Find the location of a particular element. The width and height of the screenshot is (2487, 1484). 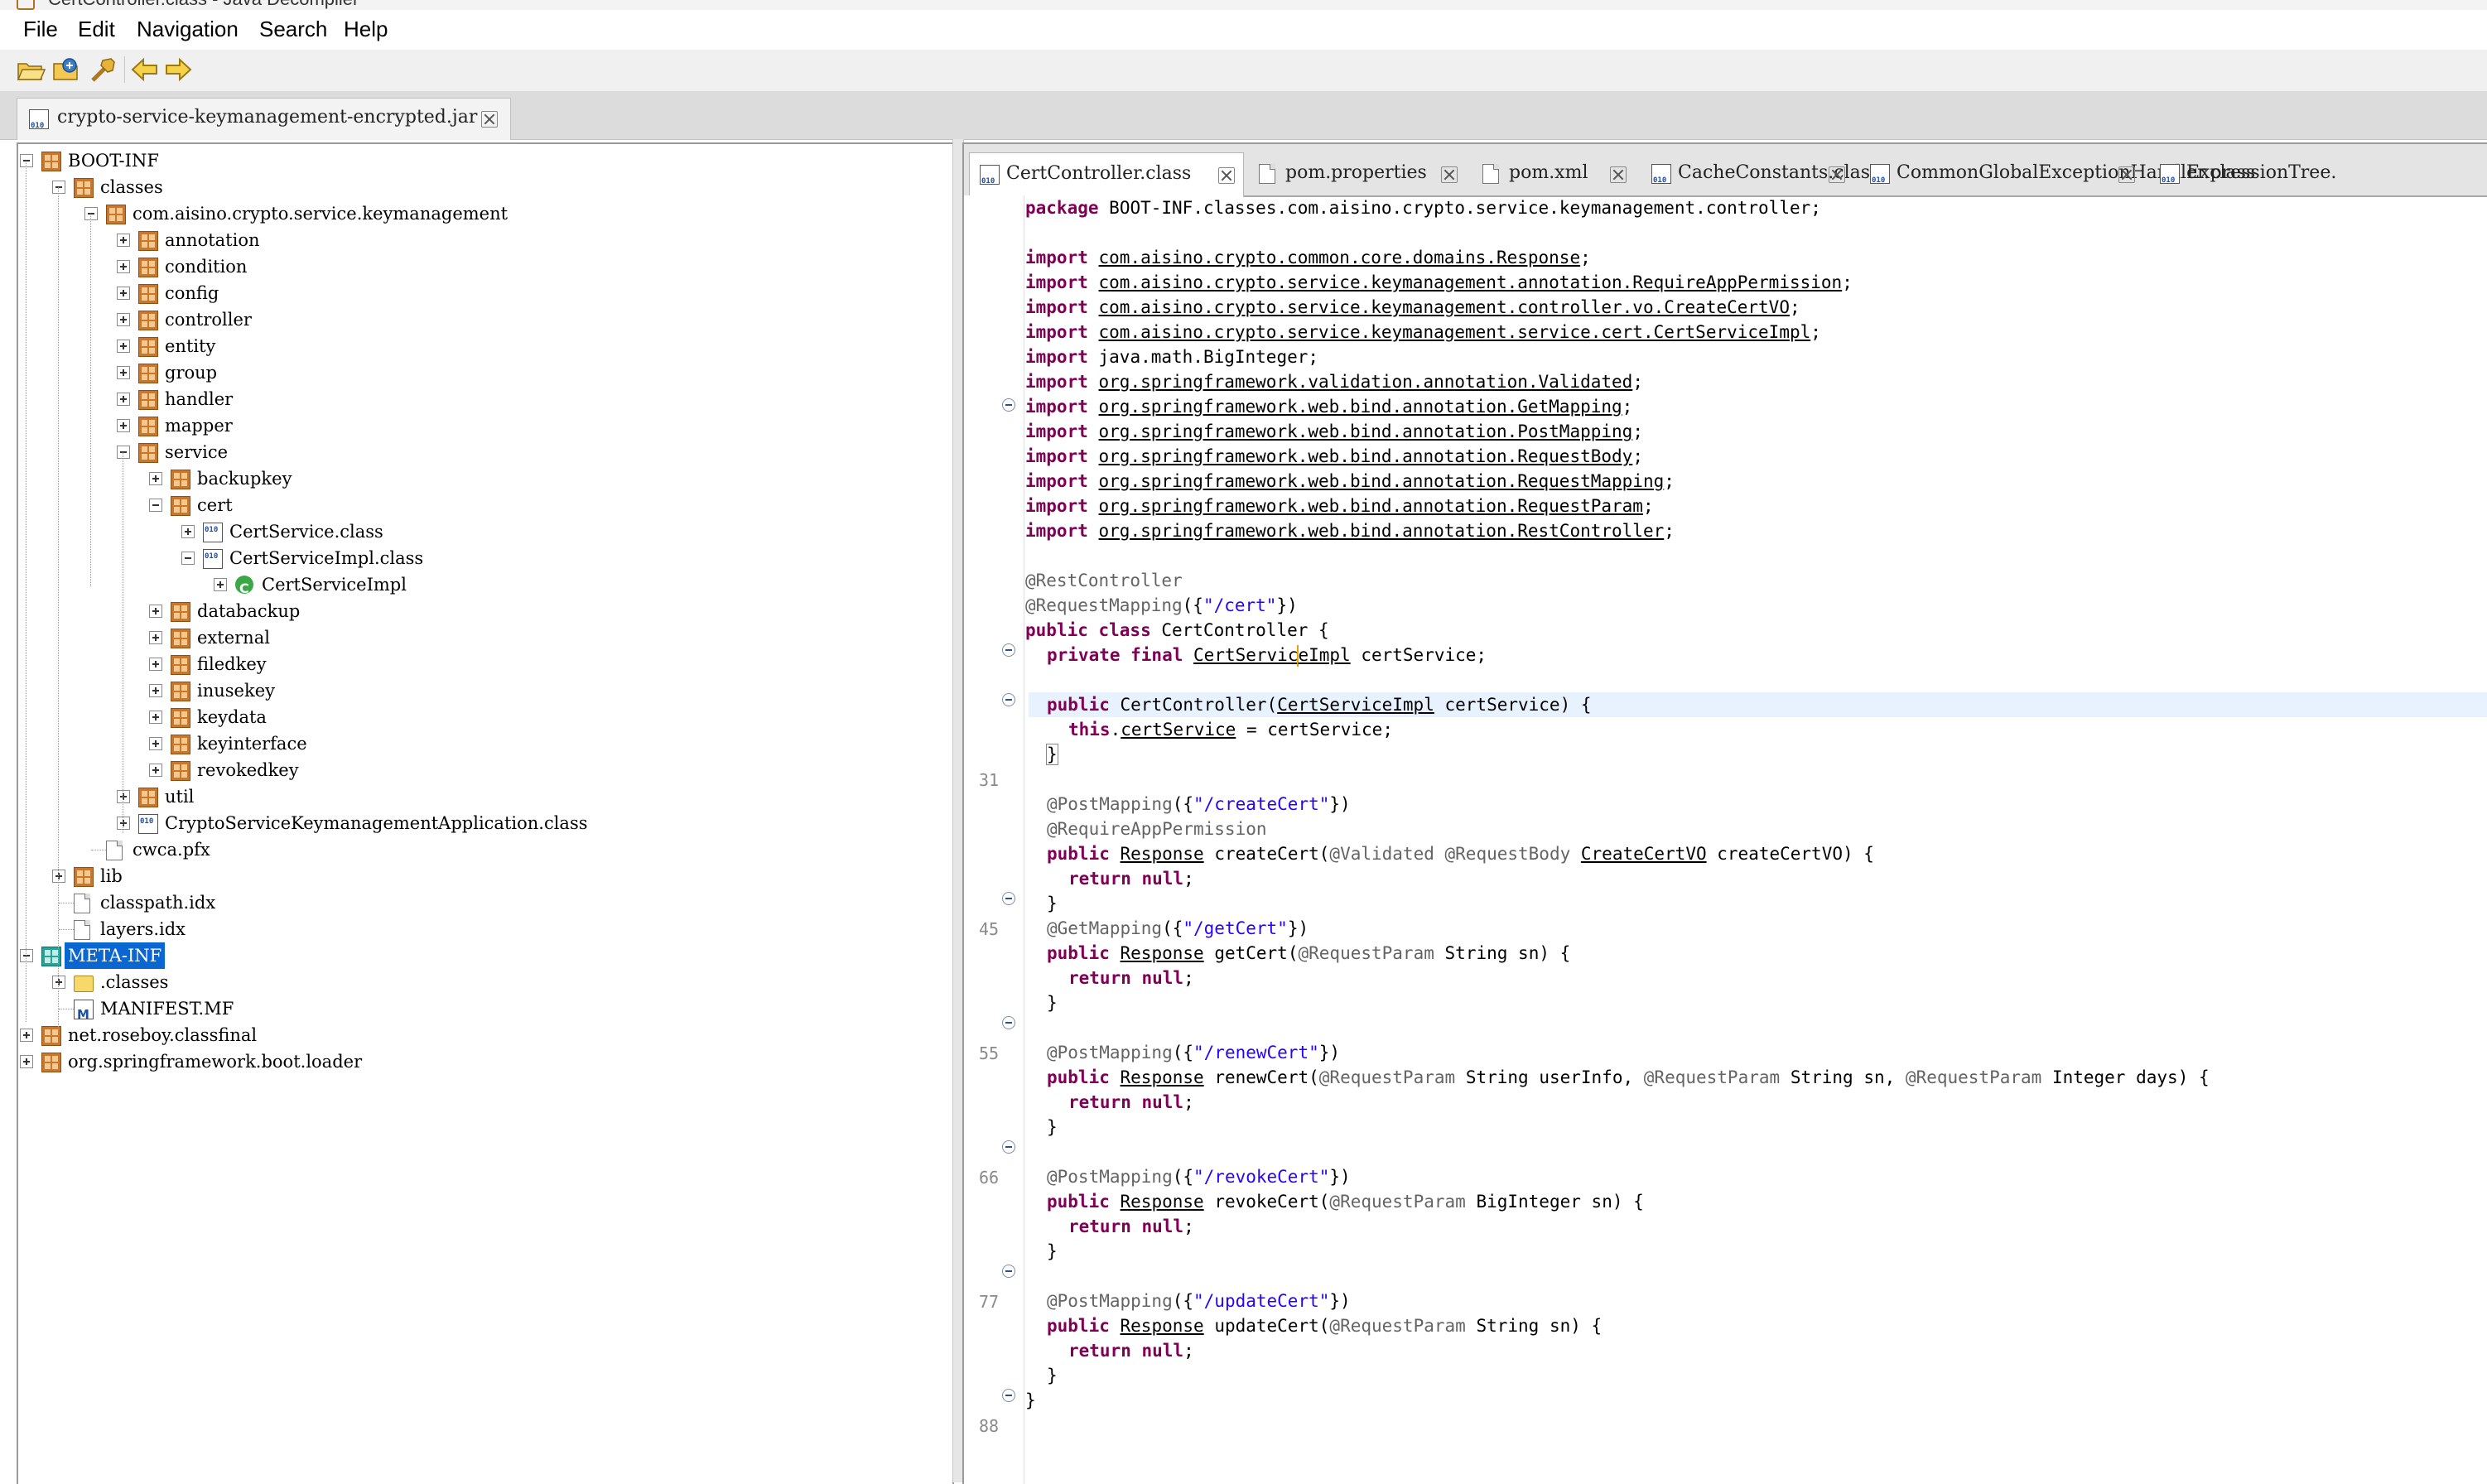

tree-item: com.aisino.crypto.service.keymanagement is located at coordinates (482, 213).